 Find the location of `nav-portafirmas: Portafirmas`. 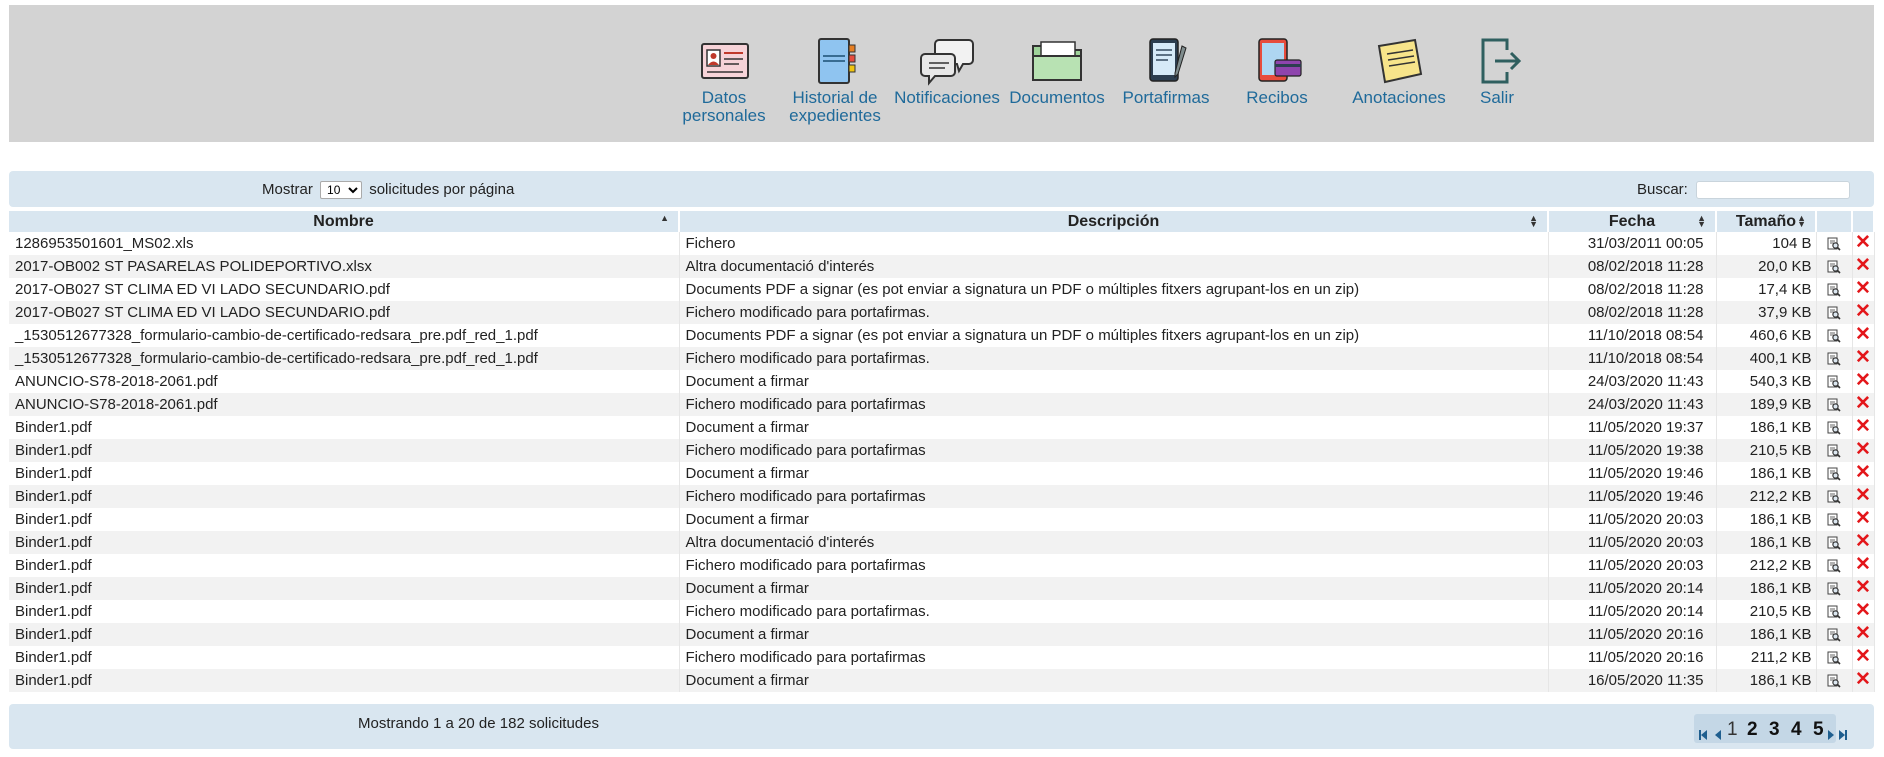

nav-portafirmas: Portafirmas is located at coordinates (1166, 71).